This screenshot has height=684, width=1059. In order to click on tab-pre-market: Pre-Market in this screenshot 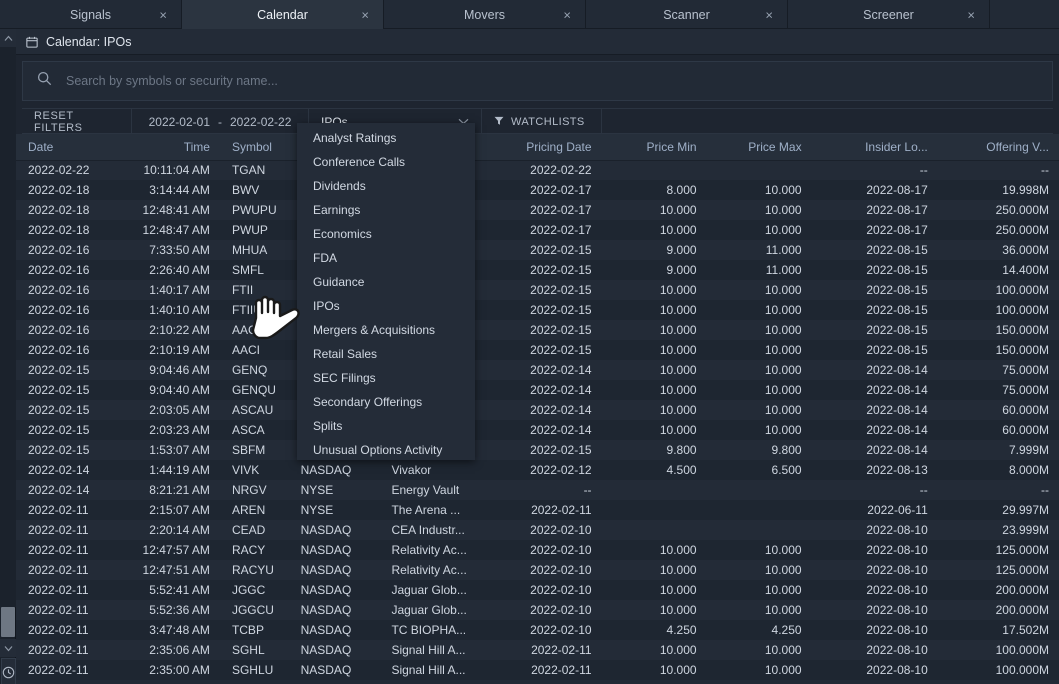, I will do `click(1024, 14)`.